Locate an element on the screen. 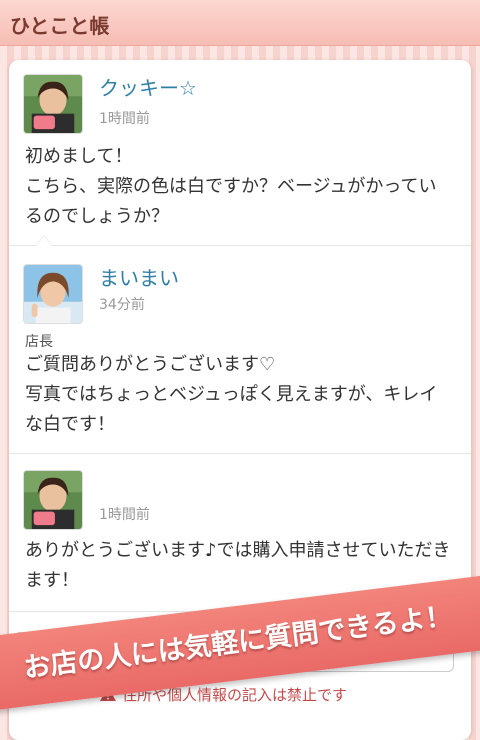  role-badge: 店長 is located at coordinates (39, 342).